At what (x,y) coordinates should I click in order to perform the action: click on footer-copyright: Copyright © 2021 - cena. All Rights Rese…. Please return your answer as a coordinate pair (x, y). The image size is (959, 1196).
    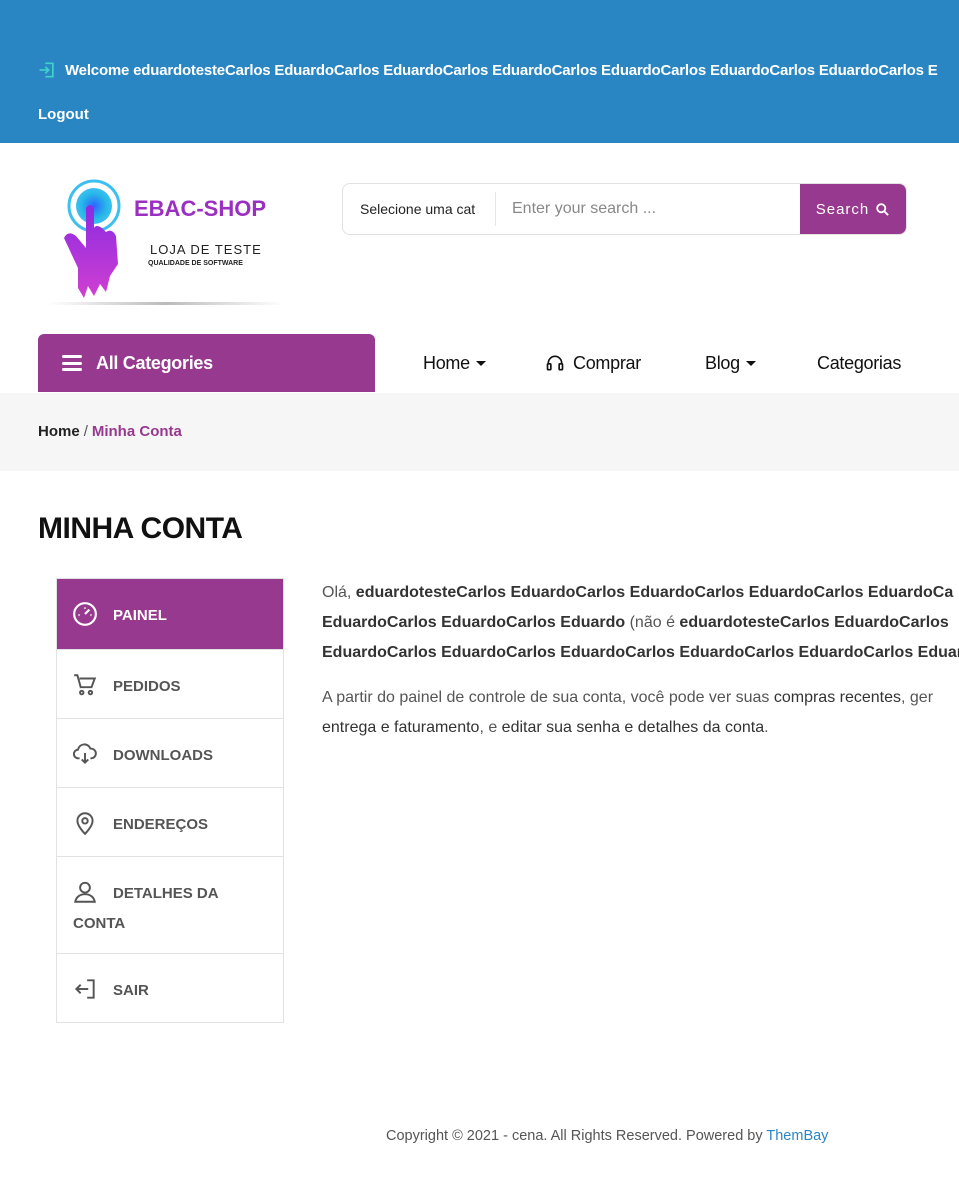
    Looking at the image, I should click on (607, 1136).